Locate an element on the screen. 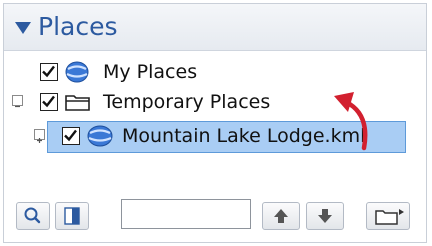 This screenshot has height=246, width=432. temporary-places-checkbox is located at coordinates (49, 102).